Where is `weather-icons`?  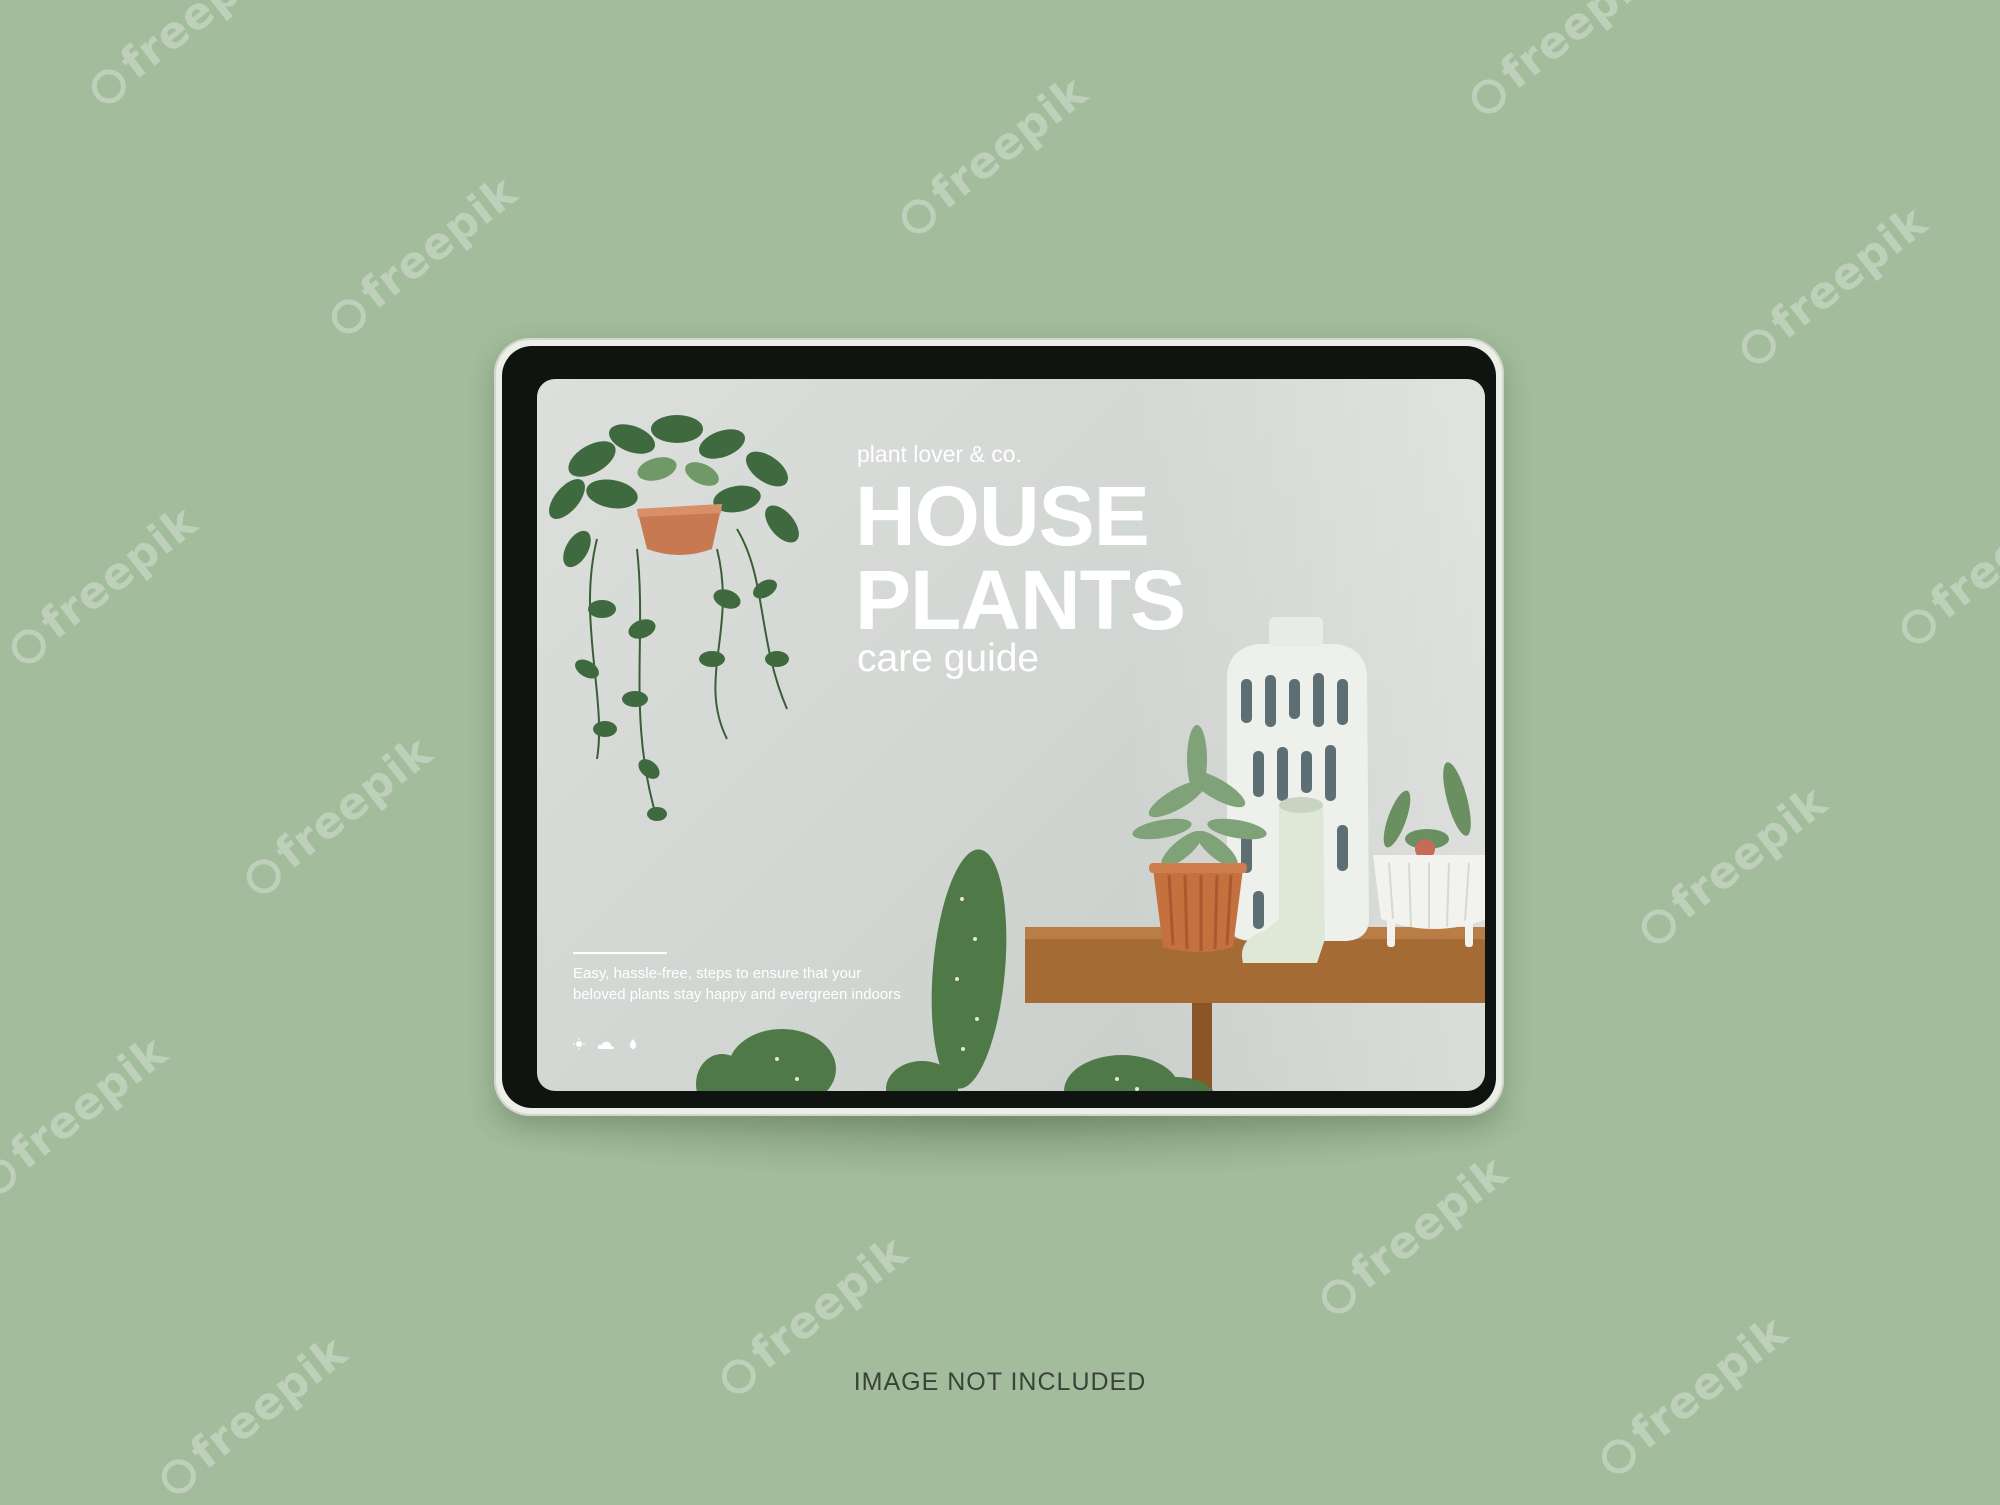 weather-icons is located at coordinates (606, 1043).